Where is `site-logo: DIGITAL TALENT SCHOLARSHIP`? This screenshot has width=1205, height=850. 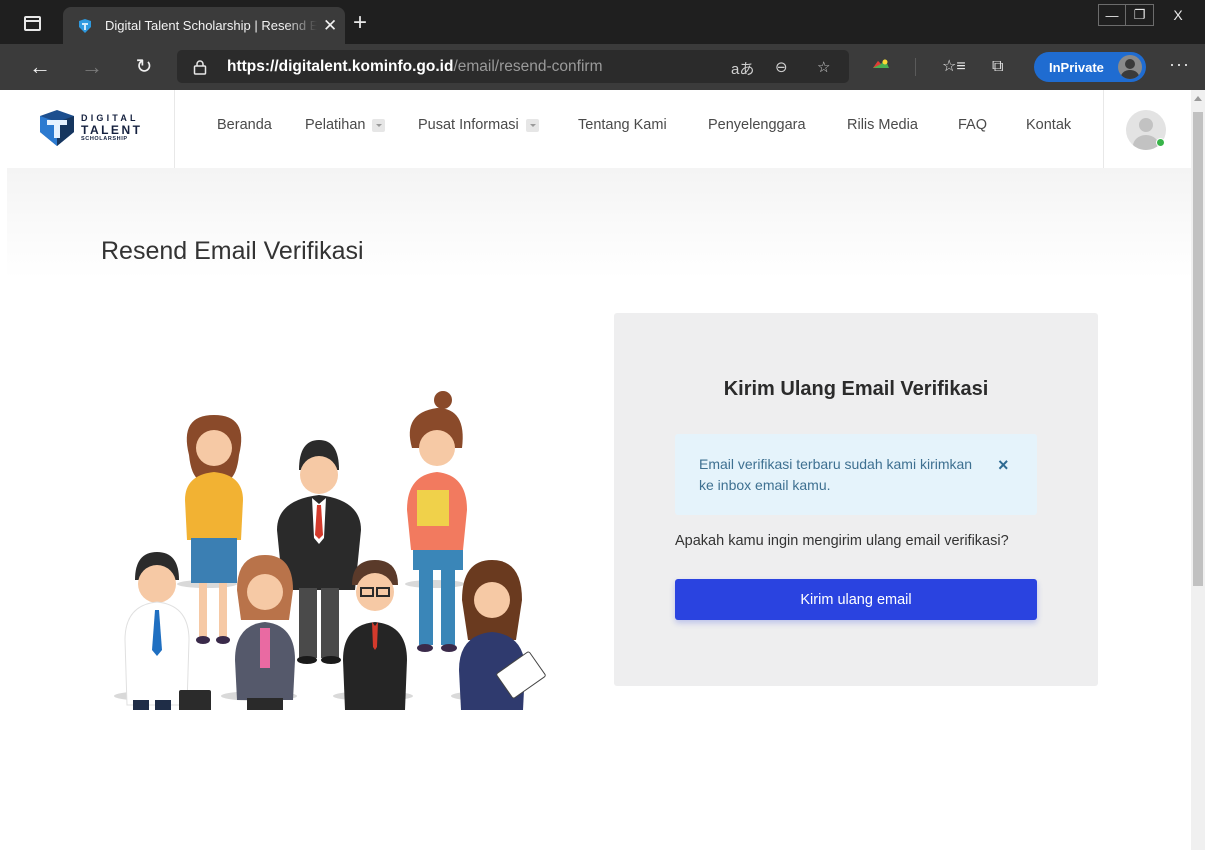
site-logo: DIGITAL TALENT SCHOLARSHIP is located at coordinates (89, 128).